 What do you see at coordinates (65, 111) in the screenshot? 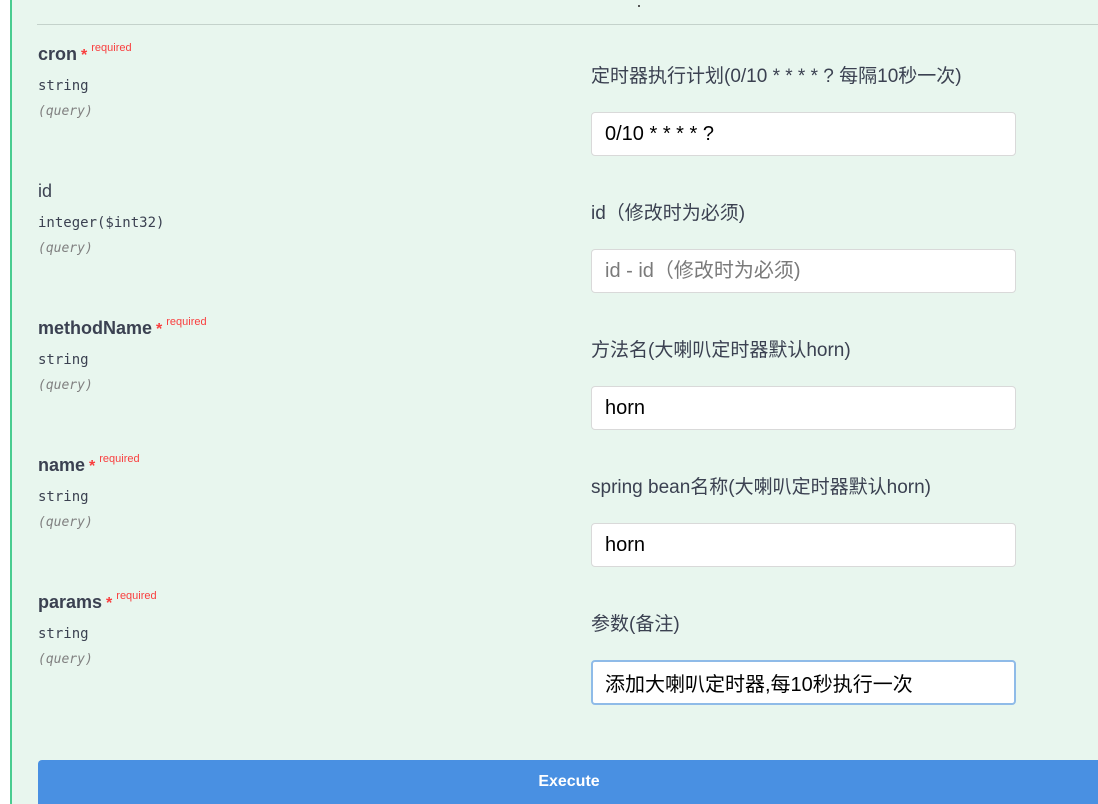
I see `param-in-cron: (query)` at bounding box center [65, 111].